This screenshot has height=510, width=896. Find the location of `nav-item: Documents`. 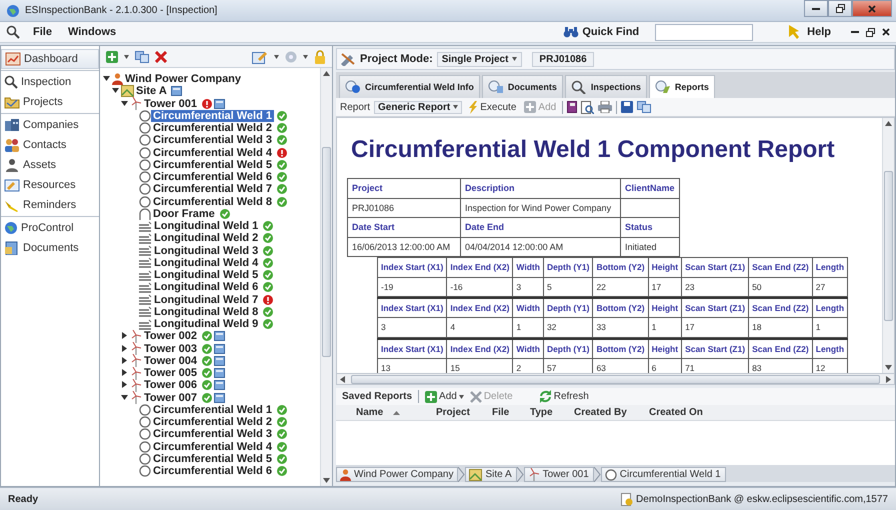

nav-item: Documents is located at coordinates (50, 248).